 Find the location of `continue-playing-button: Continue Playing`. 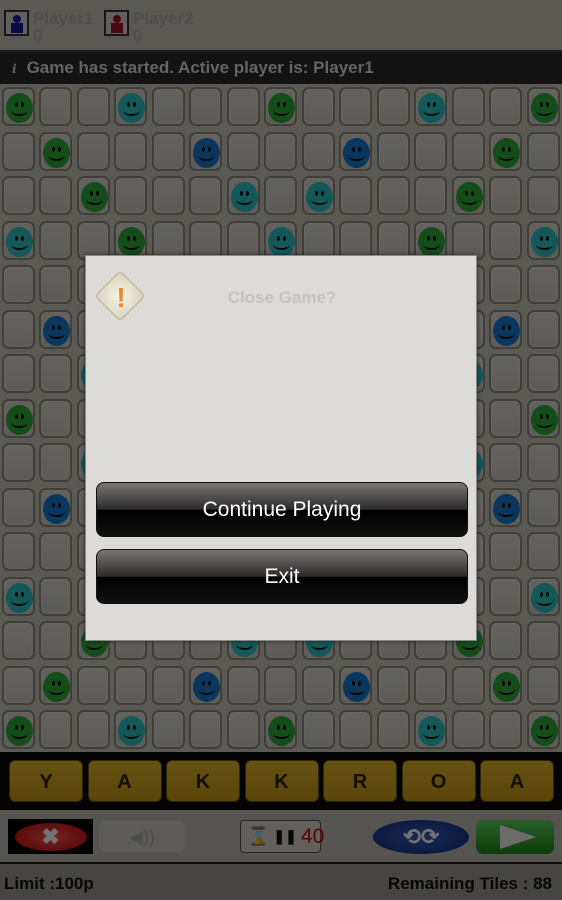

continue-playing-button: Continue Playing is located at coordinates (282, 509).